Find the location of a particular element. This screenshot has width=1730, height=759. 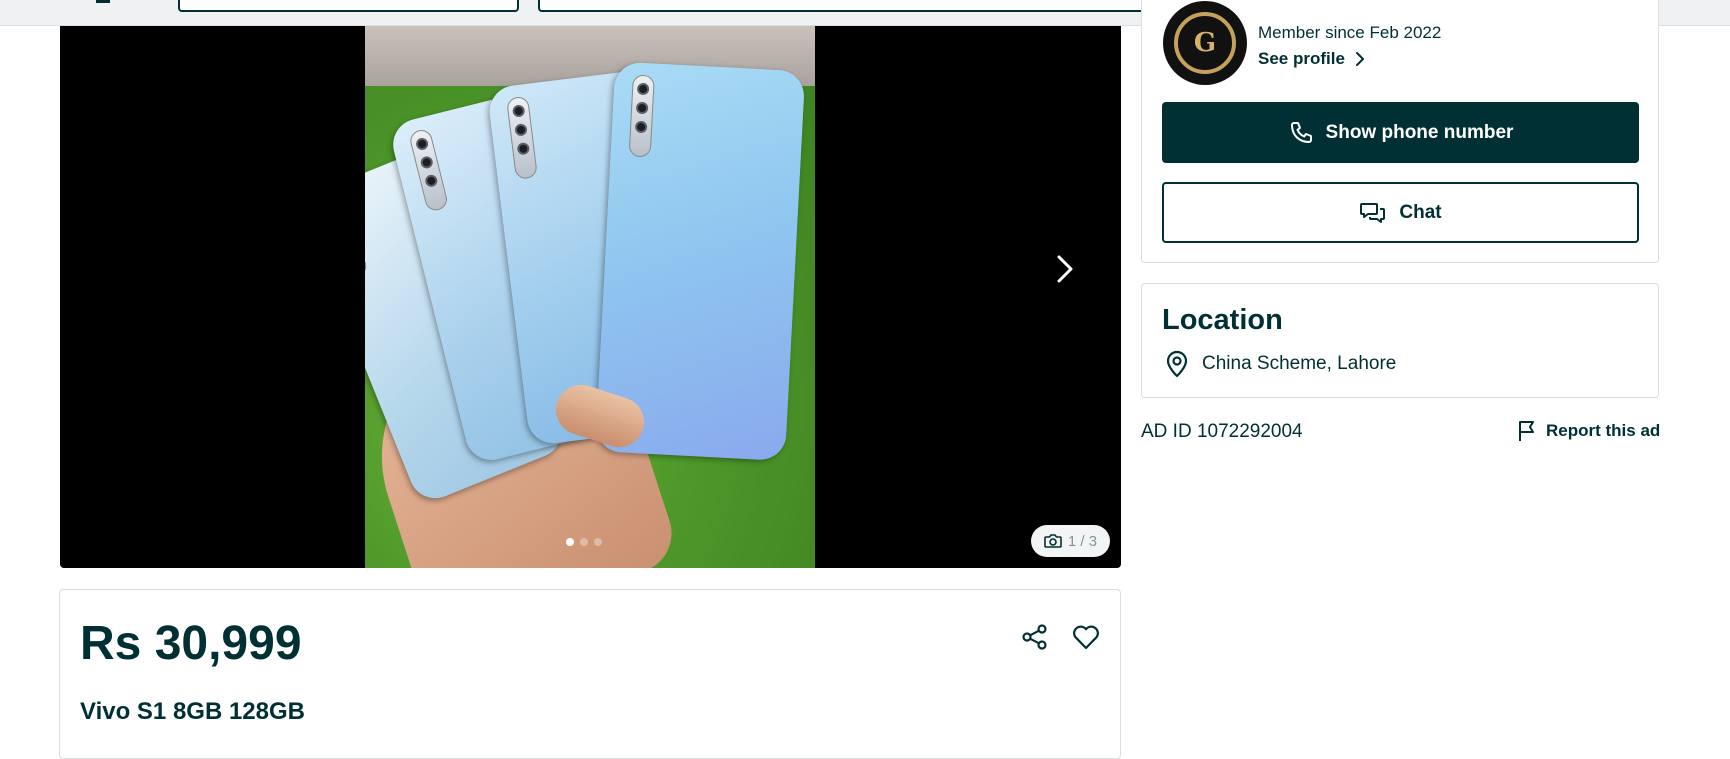

see-profile-link: See profile is located at coordinates (1311, 59).